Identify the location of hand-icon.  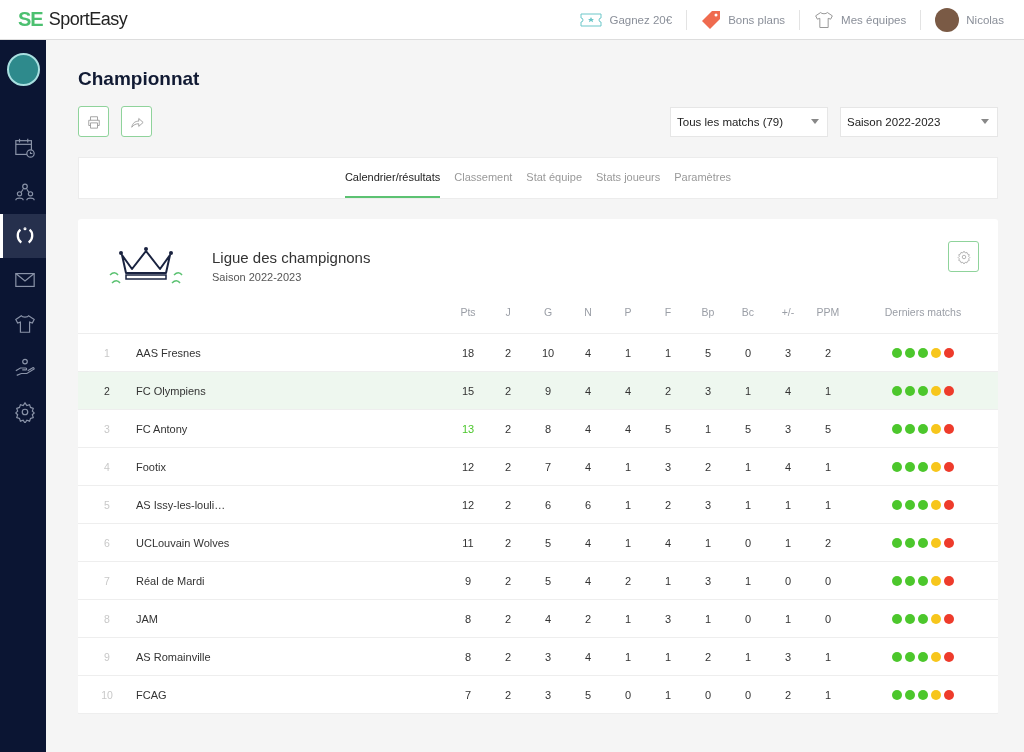
(24, 368).